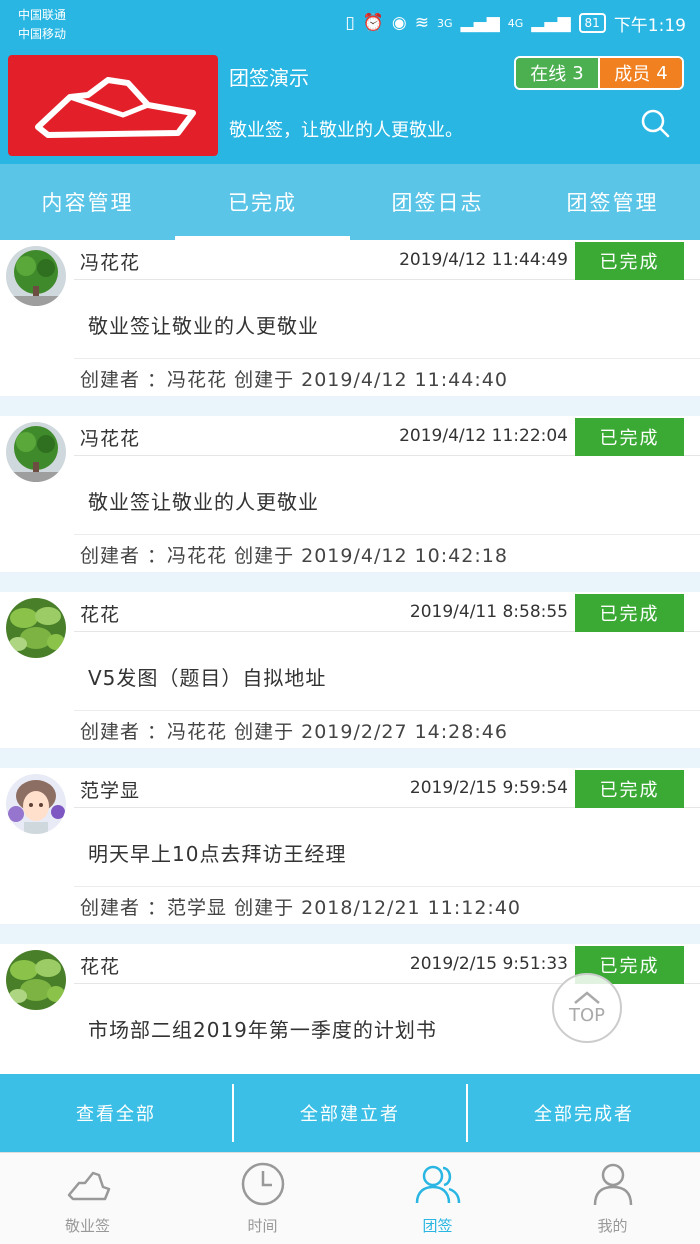 The width and height of the screenshot is (700, 1244). I want to click on nav-item-time: 时间, so click(262, 1198).